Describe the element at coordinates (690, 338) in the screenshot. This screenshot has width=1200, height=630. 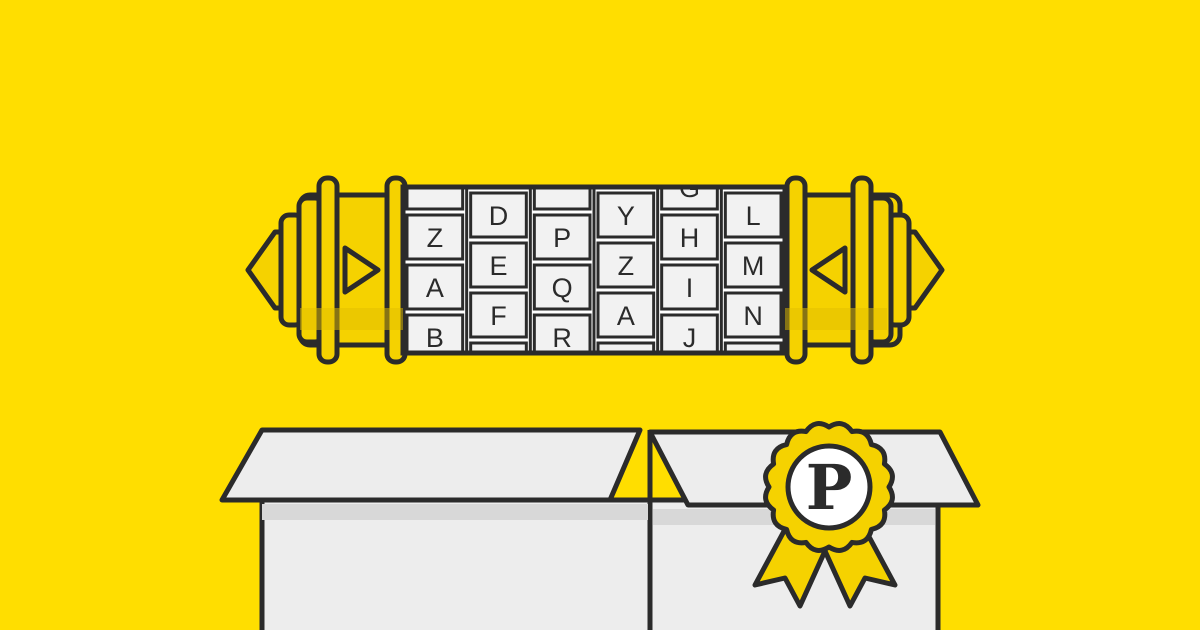
I see `cryptex-letter: J` at that location.